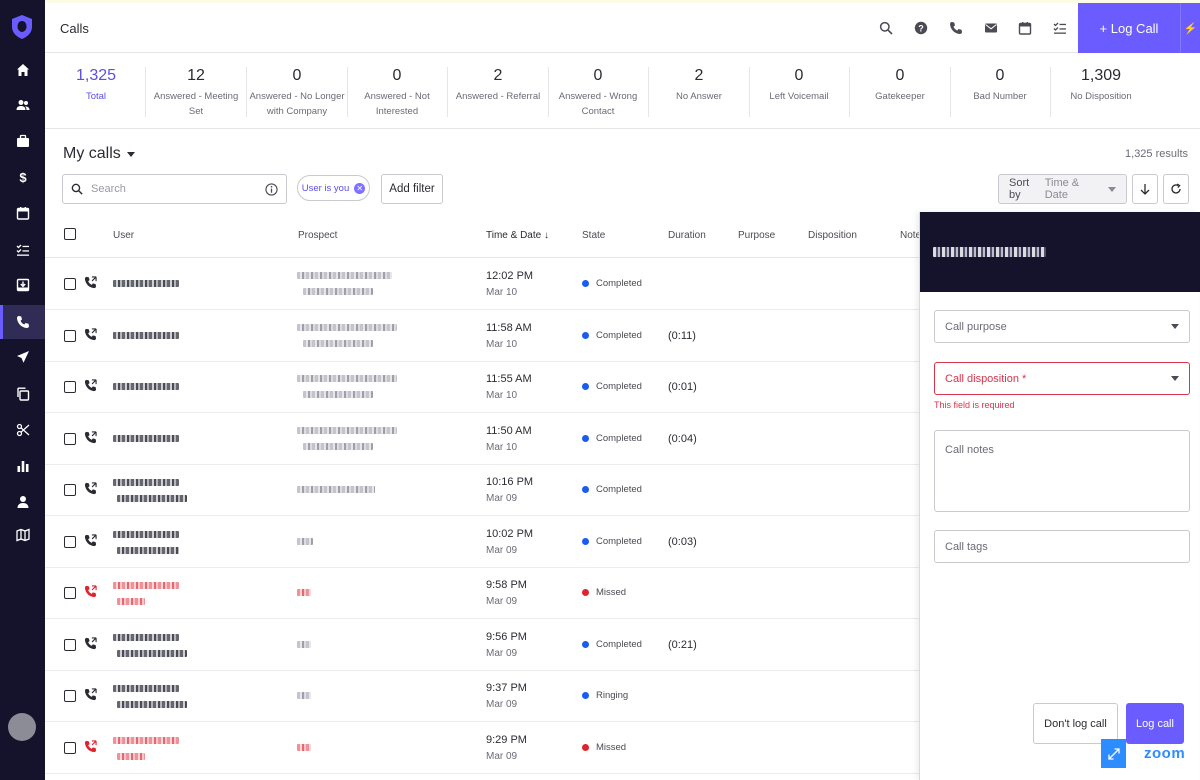 This screenshot has height=780, width=1200. I want to click on sidebar-item-deals: $, so click(22, 177).